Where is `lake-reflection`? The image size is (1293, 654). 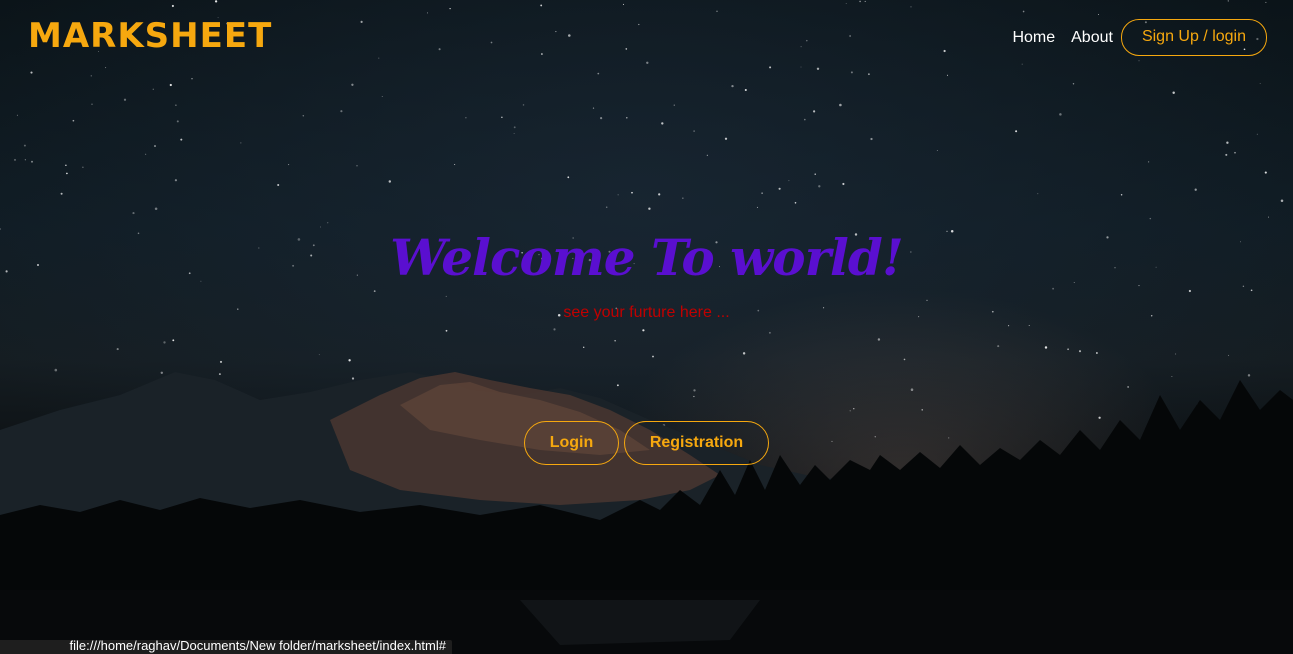
lake-reflection is located at coordinates (640, 622).